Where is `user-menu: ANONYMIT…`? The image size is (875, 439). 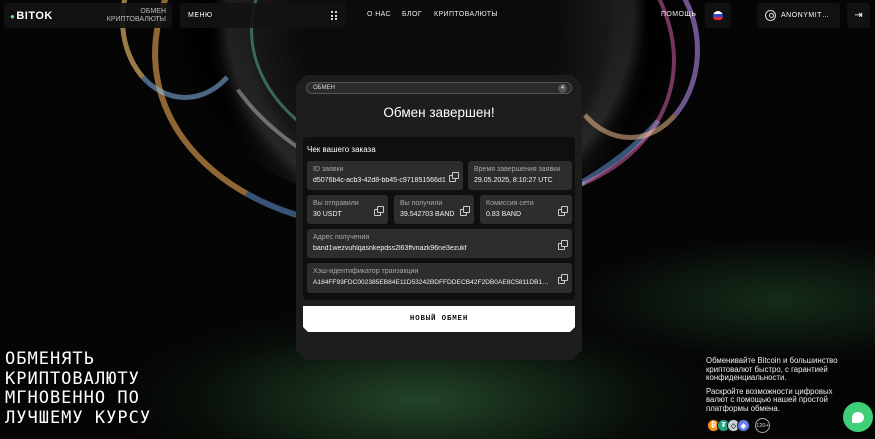 user-menu: ANONYMIT… is located at coordinates (798, 15).